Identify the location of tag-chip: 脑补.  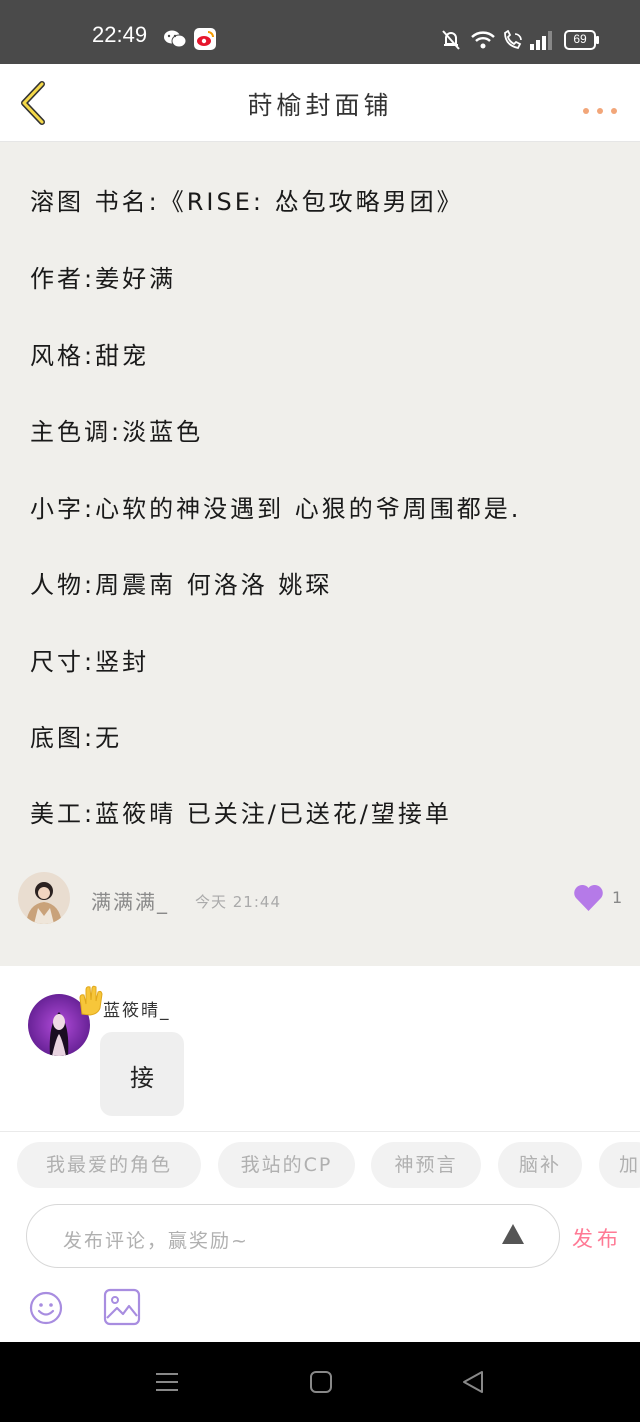
(540, 1165).